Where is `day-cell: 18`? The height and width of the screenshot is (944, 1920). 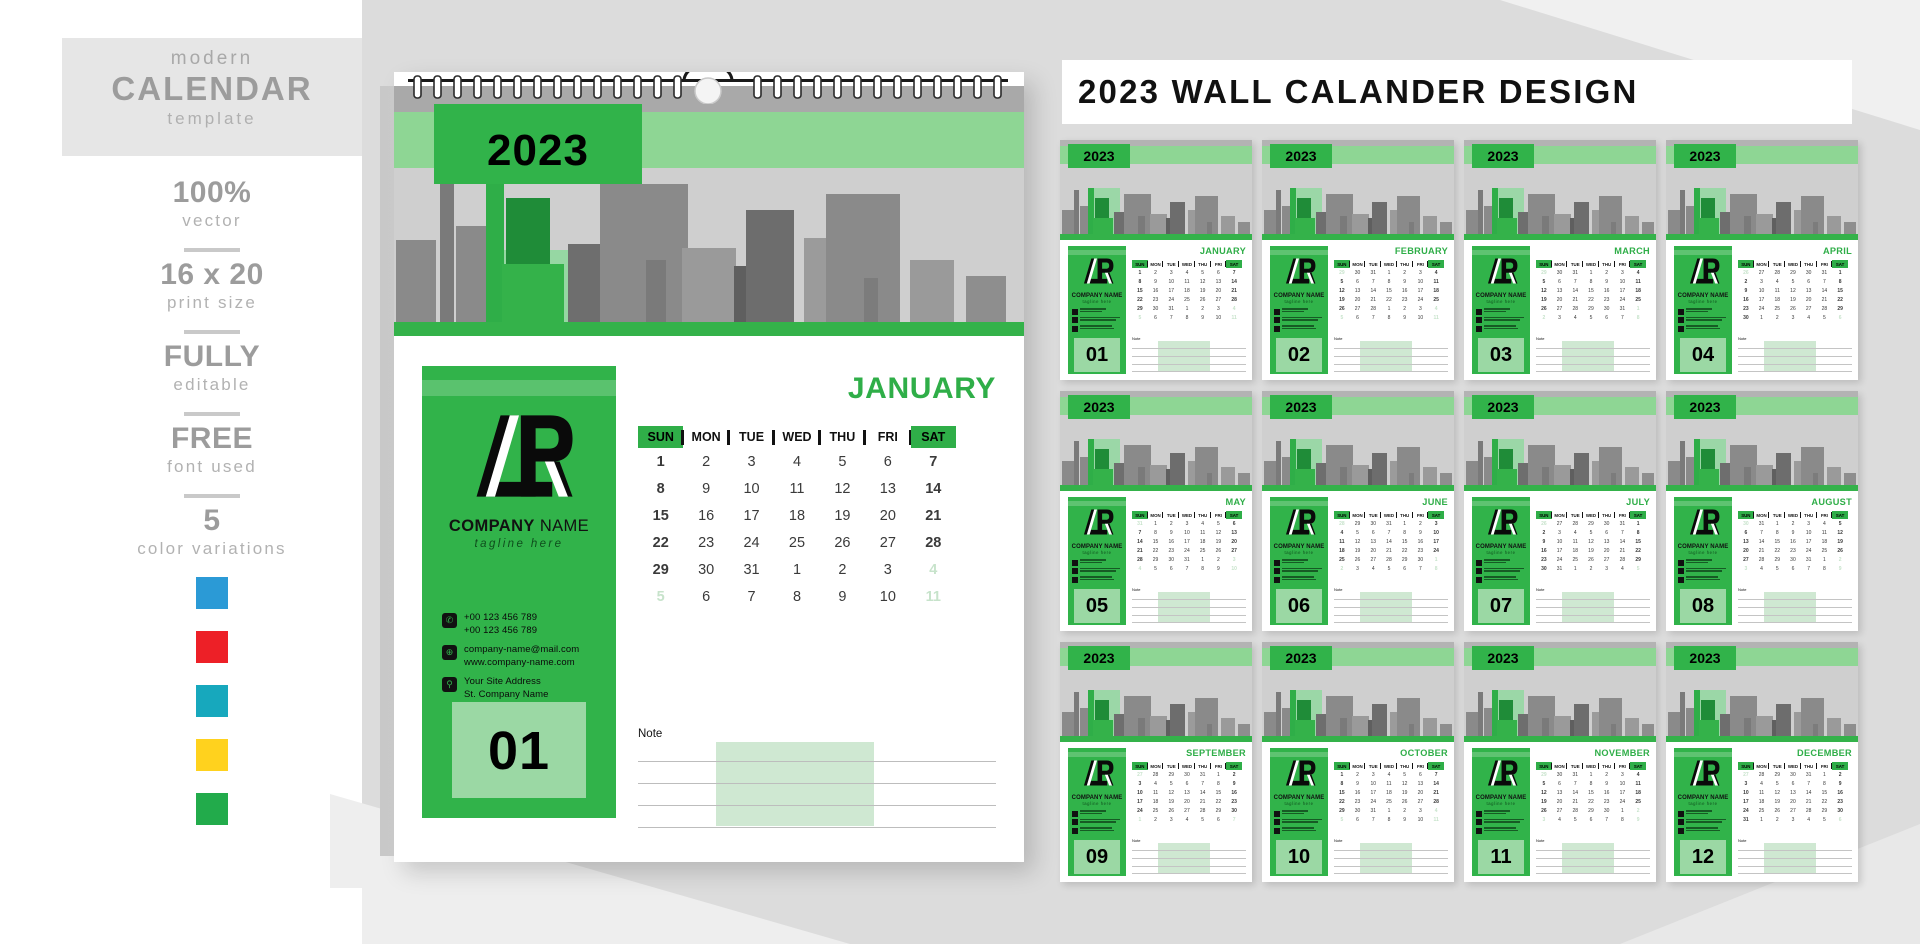
day-cell: 18 is located at coordinates (1825, 541).